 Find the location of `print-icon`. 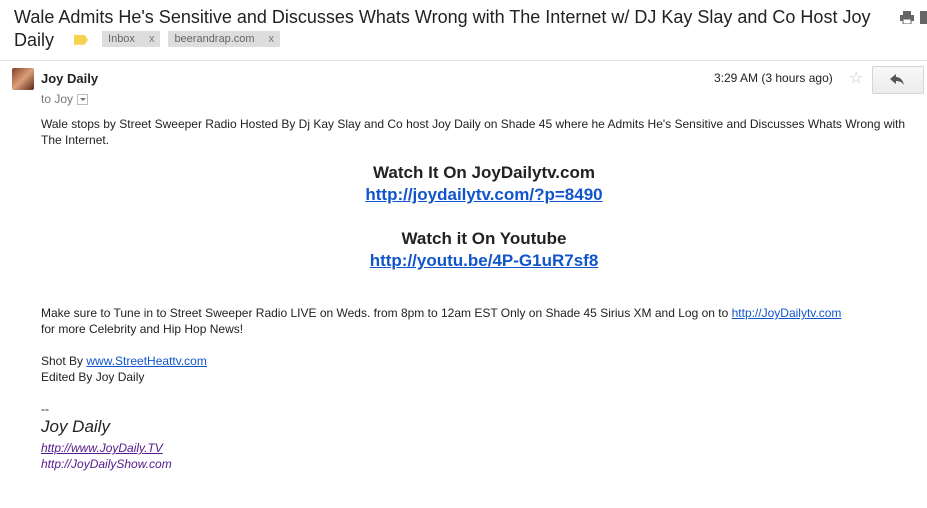

print-icon is located at coordinates (907, 17).